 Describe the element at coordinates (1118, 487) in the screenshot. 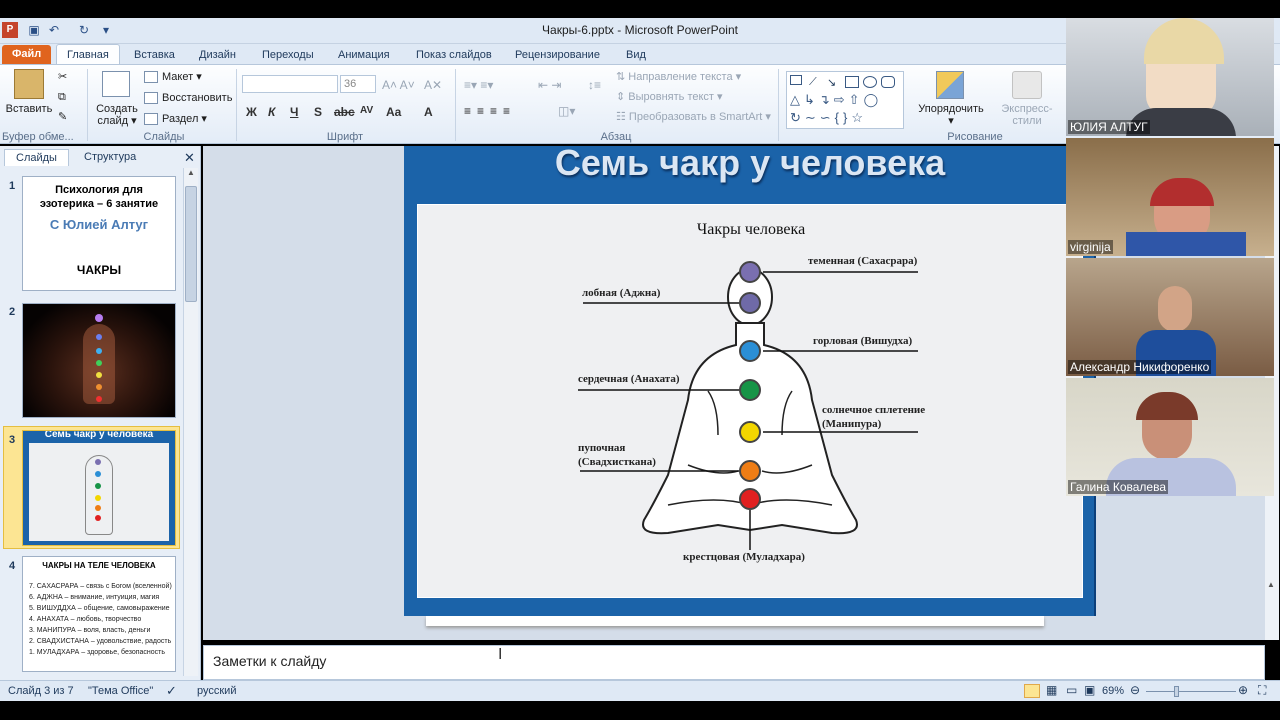

I see `participant-name: Галина Ковалева` at that location.